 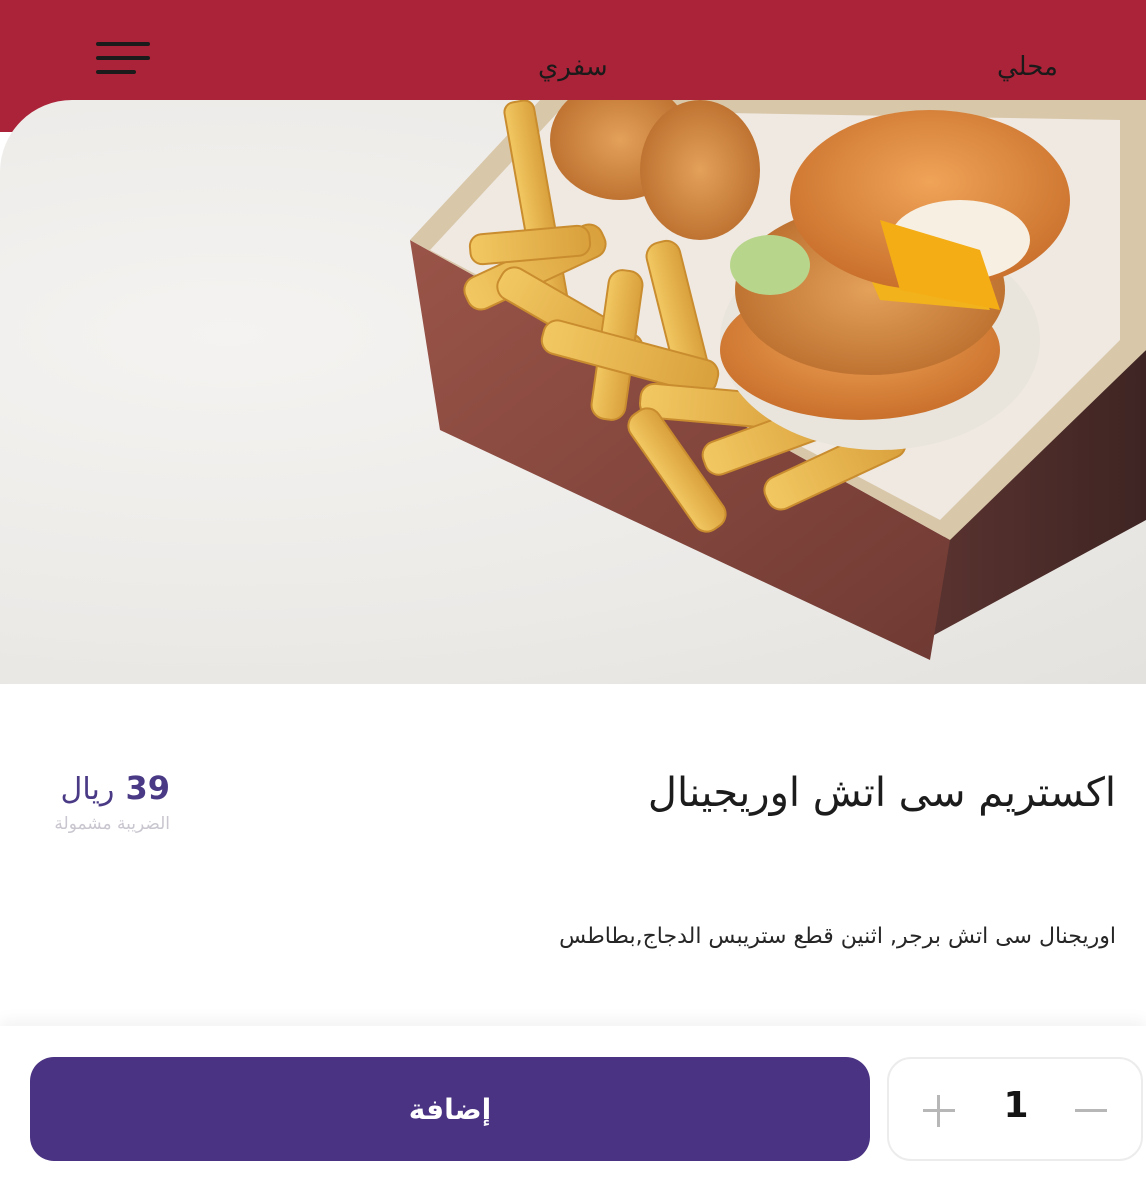 I want to click on price-value: 39, so click(x=147, y=788).